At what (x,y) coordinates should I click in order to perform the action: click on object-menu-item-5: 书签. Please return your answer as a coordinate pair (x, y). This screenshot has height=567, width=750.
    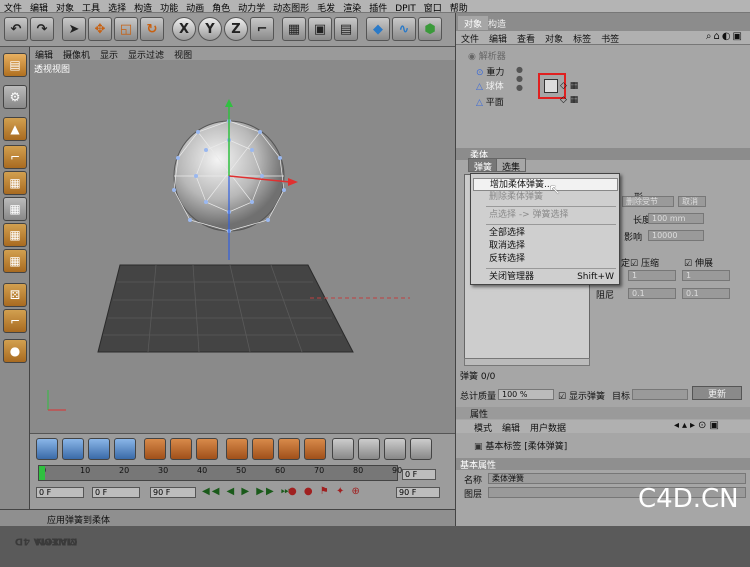
    Looking at the image, I should click on (610, 38).